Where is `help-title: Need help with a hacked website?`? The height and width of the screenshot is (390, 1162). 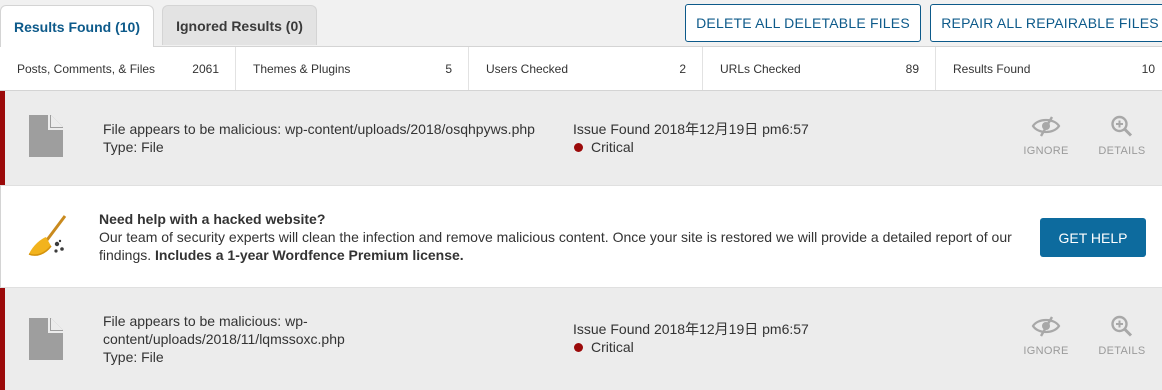 help-title: Need help with a hacked website? is located at coordinates (212, 219).